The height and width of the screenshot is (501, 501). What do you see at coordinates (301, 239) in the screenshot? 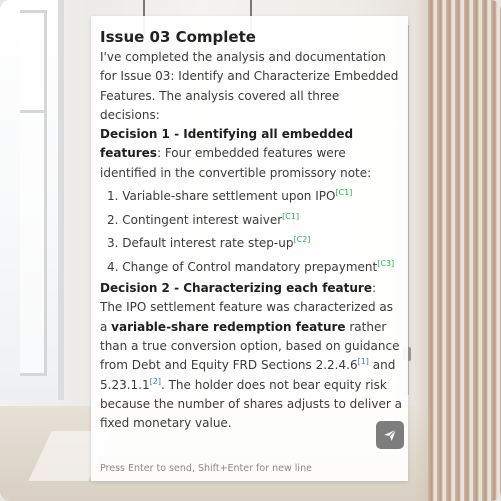
I see `citation-link: [C2]` at bounding box center [301, 239].